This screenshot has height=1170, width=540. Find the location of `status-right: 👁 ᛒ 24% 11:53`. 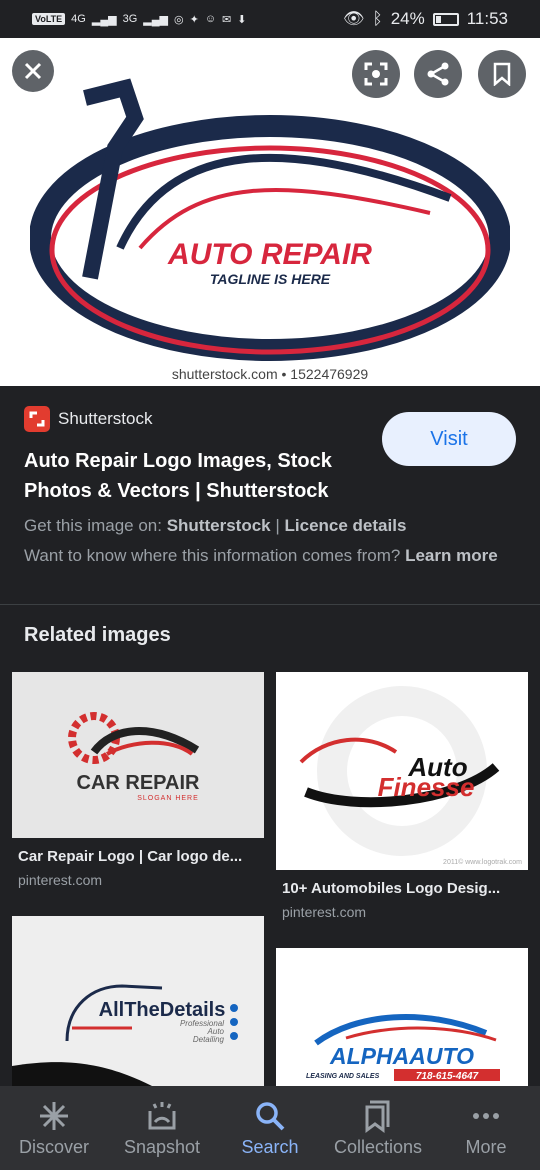

status-right: 👁 ᛒ 24% 11:53 is located at coordinates (425, 19).